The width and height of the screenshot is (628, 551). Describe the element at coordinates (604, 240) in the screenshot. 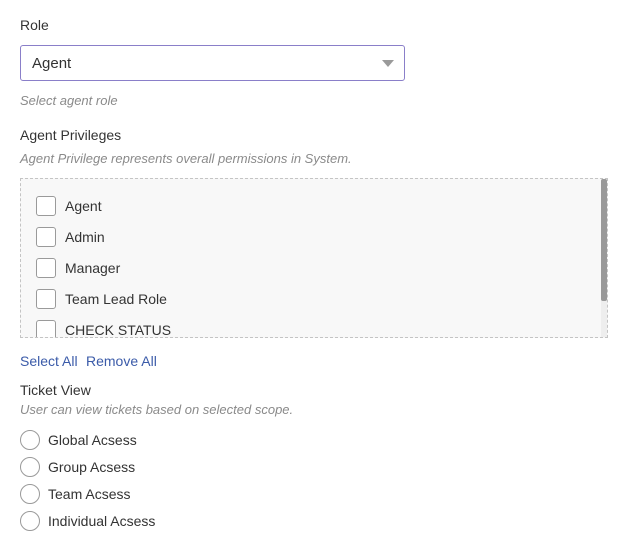

I see `scrollbar-thumb` at that location.